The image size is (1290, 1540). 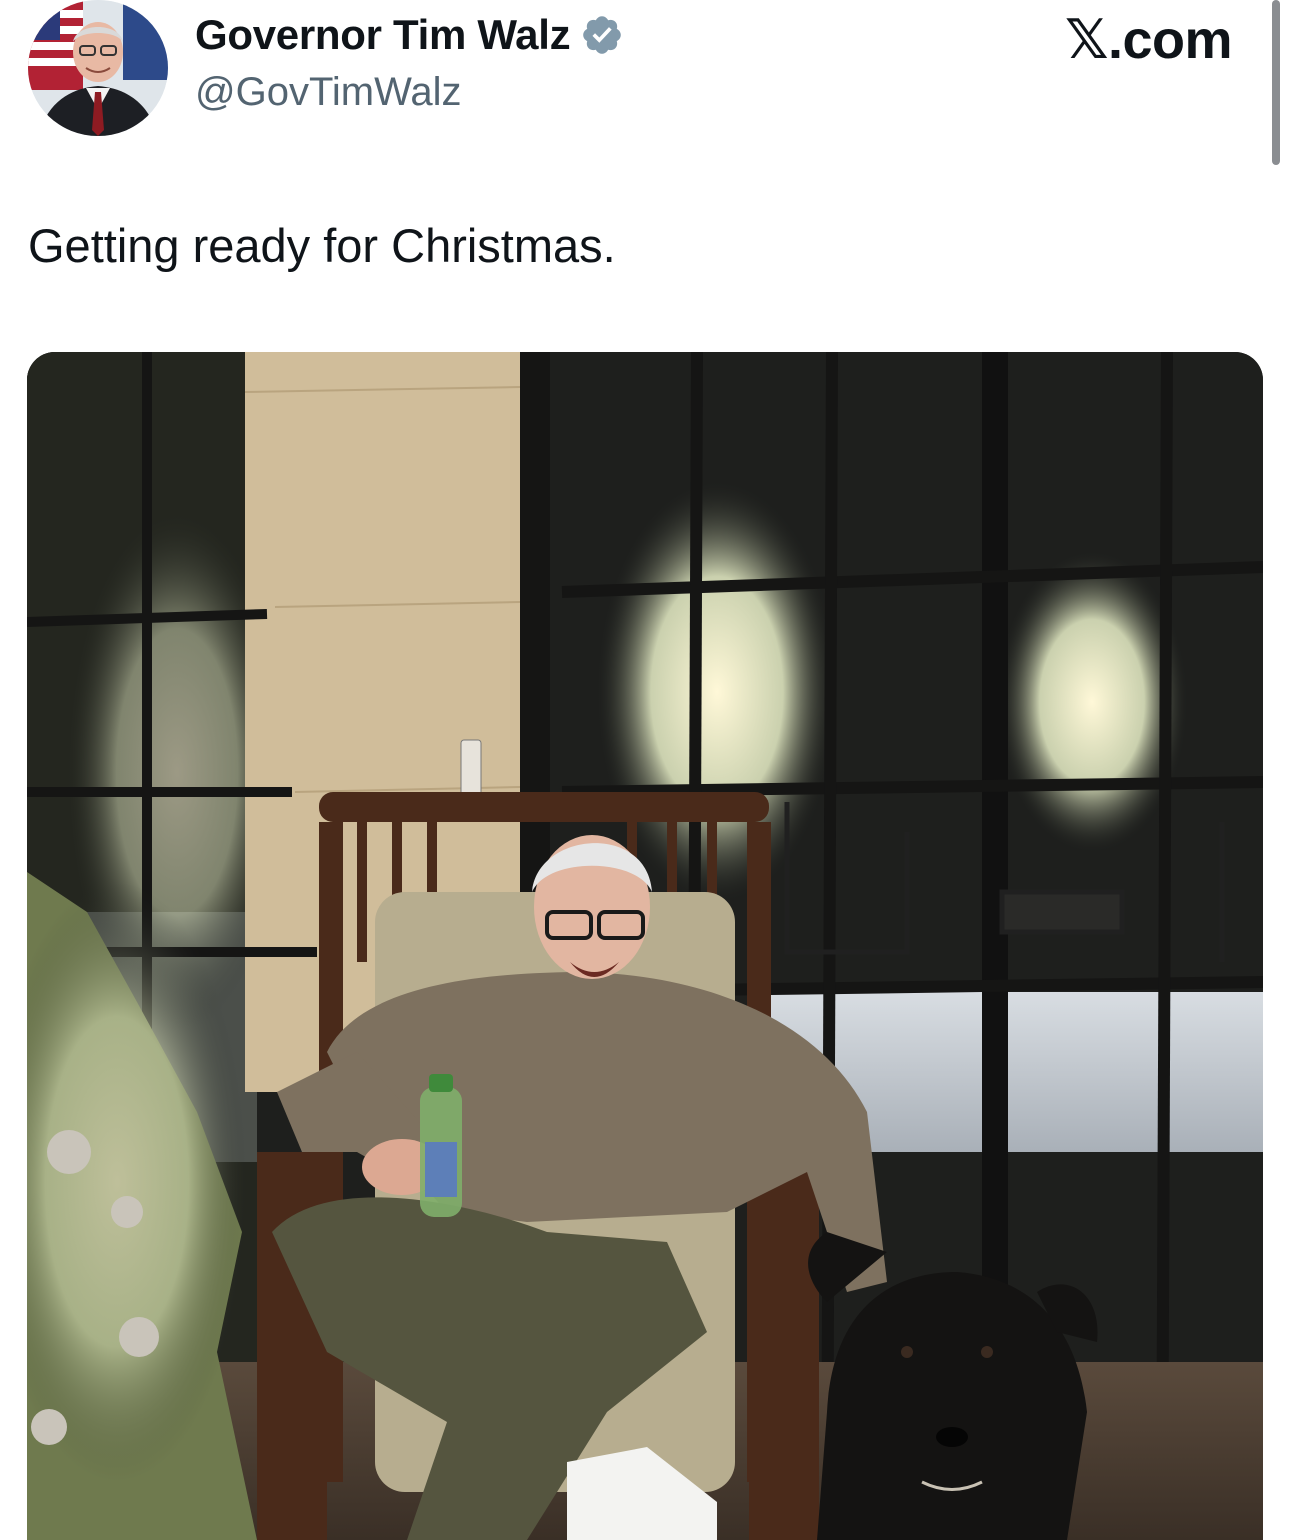 I want to click on author-handle: @GovTimWalz, so click(x=328, y=92).